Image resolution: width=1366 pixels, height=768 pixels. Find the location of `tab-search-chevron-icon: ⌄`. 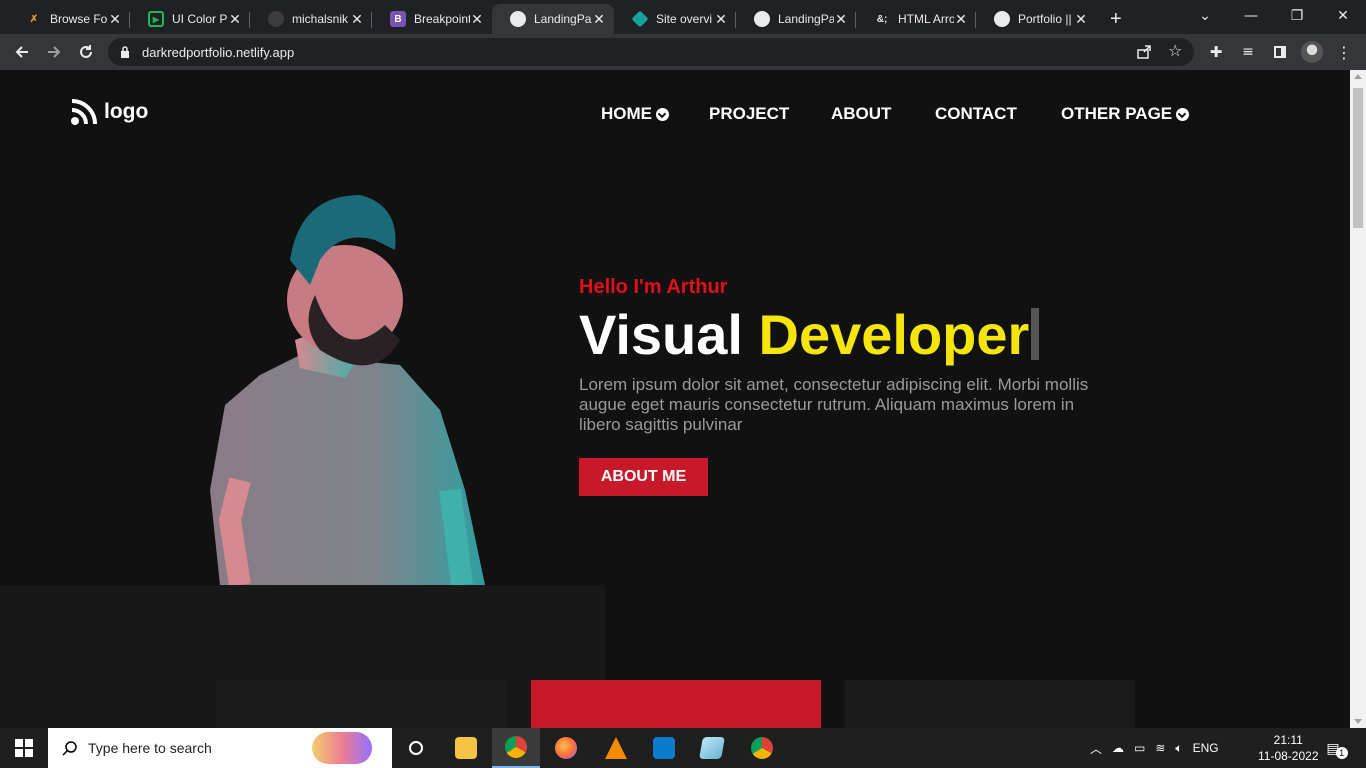

tab-search-chevron-icon: ⌄ is located at coordinates (1205, 16).